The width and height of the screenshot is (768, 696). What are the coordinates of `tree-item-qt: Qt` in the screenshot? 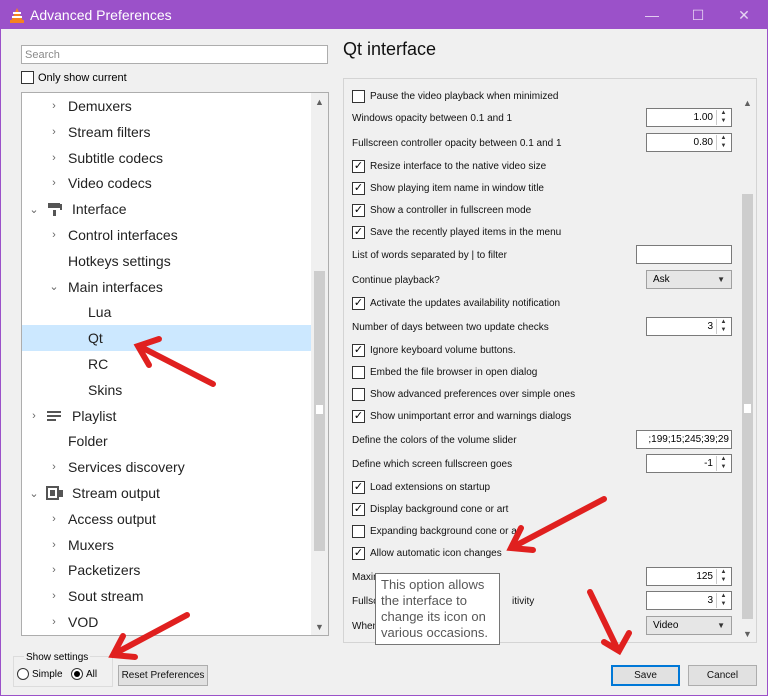 It's located at (167, 338).